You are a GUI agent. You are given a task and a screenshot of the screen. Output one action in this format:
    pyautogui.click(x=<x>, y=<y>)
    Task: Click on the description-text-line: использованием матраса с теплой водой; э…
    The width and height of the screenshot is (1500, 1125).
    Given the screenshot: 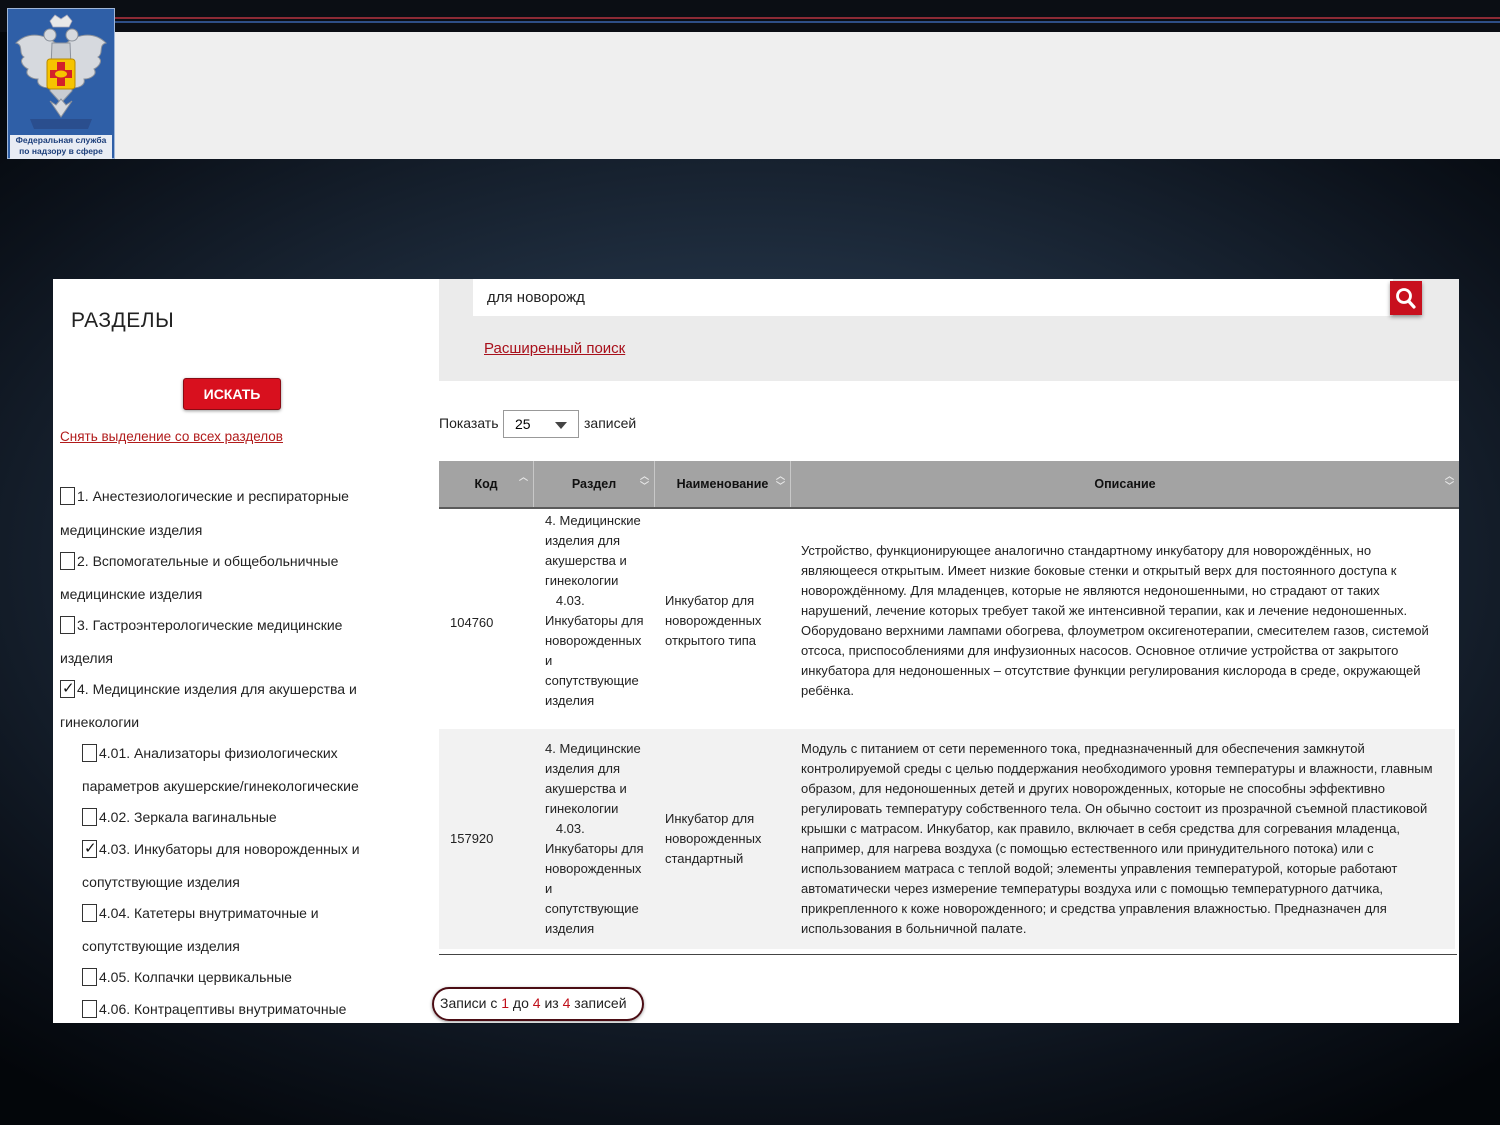 What is the action you would take?
    pyautogui.click(x=1099, y=868)
    